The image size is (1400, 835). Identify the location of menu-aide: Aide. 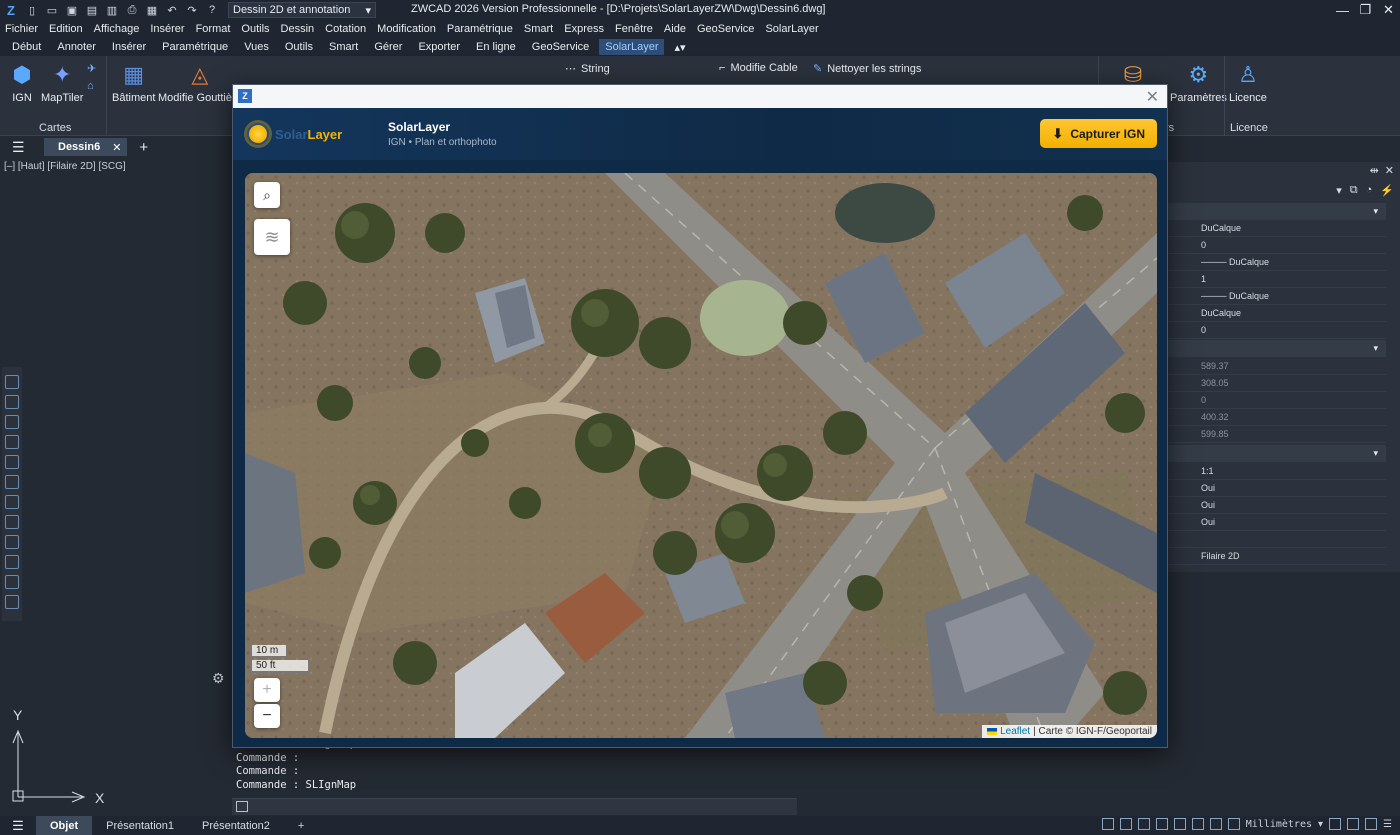
(675, 29).